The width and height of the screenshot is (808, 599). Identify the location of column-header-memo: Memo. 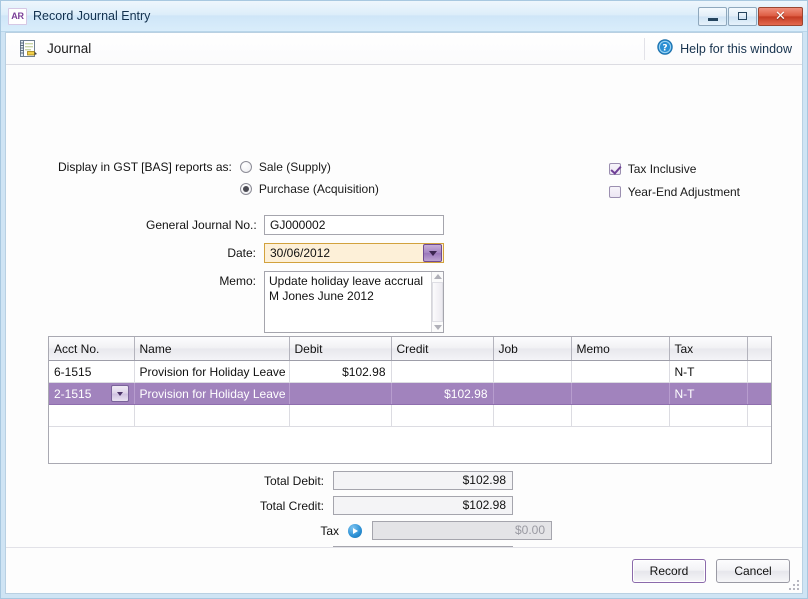
(620, 349).